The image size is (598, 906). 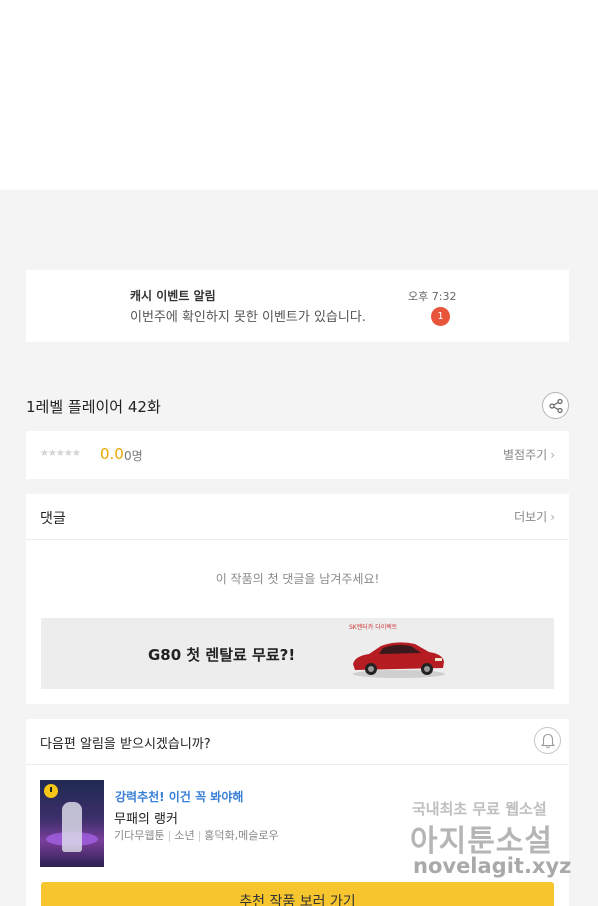 I want to click on bell-icon, so click(x=548, y=741).